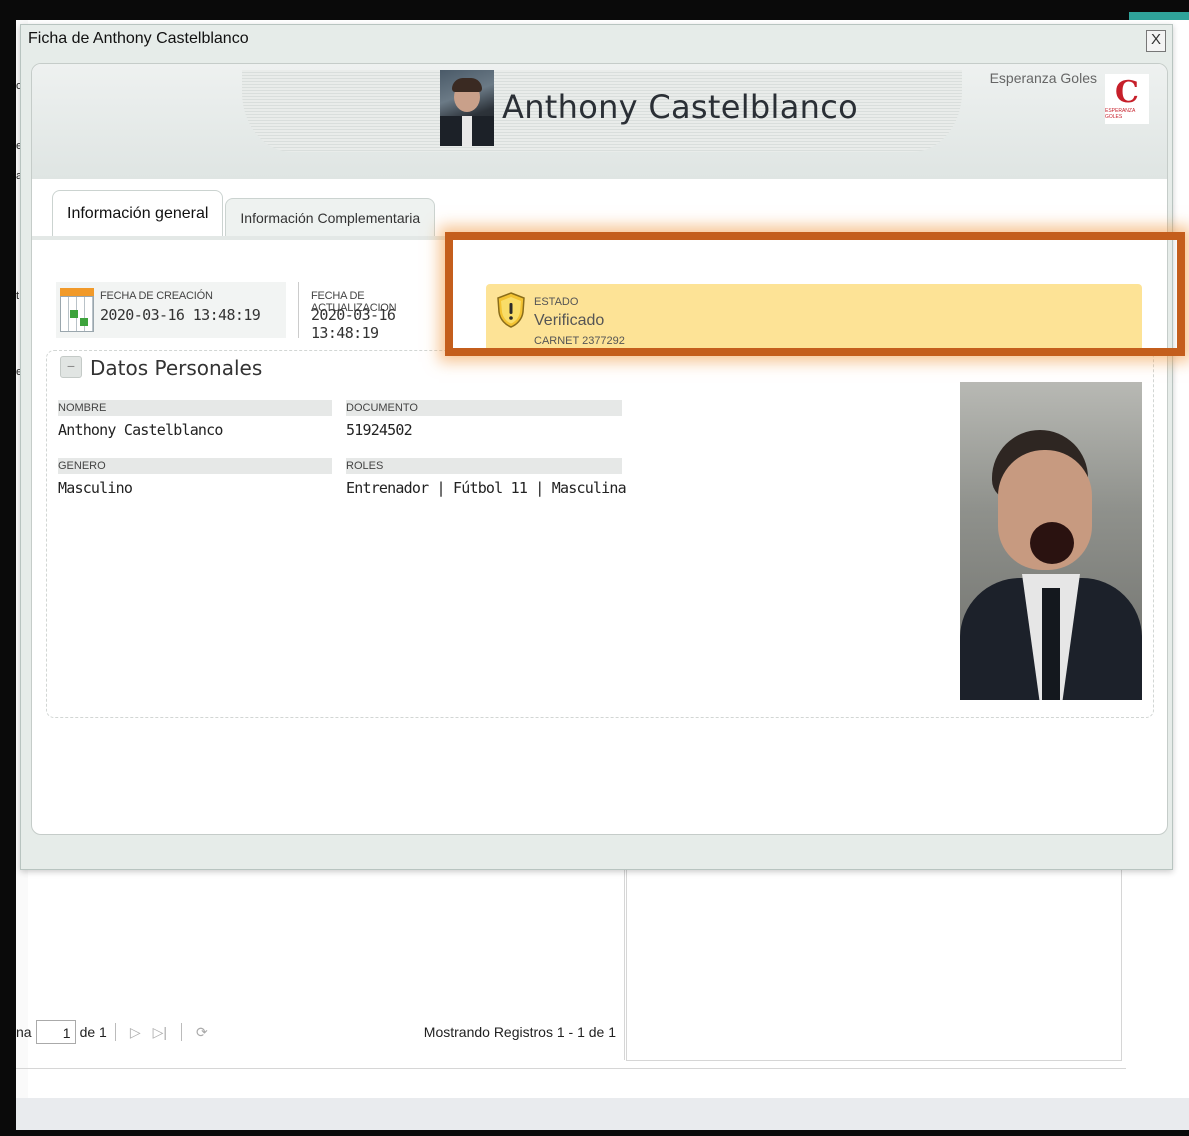  I want to click on updated-value: 2020-03-16 13:48:19, so click(353, 324).